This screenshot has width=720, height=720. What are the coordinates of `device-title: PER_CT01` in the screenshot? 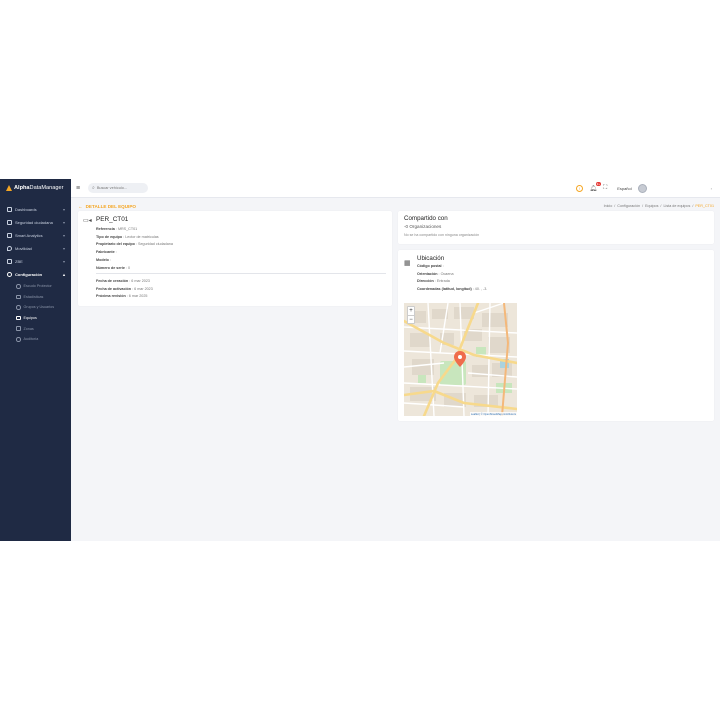 It's located at (112, 219).